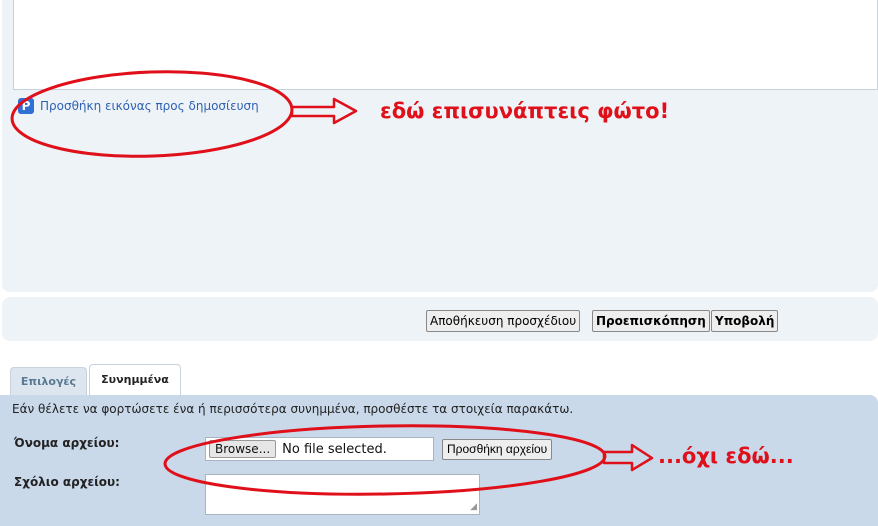 Image resolution: width=878 pixels, height=526 pixels. I want to click on add-photo-row: P Προσθήκη εικόνας προς δημοσίευση, so click(138, 106).